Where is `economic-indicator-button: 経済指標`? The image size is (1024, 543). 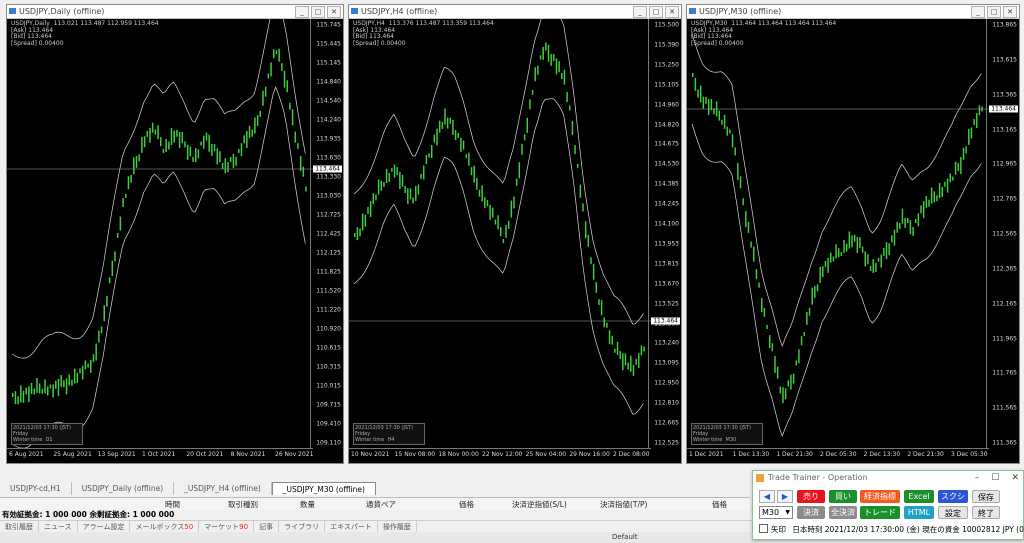
economic-indicator-button: 経済指標 is located at coordinates (880, 496).